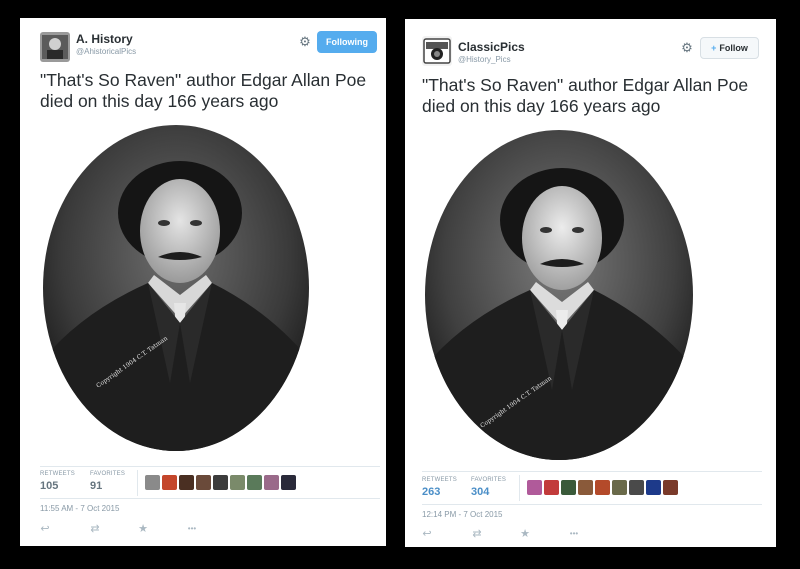 This screenshot has width=800, height=569. What do you see at coordinates (484, 59) in the screenshot?
I see `user-handle: @History_Pics` at bounding box center [484, 59].